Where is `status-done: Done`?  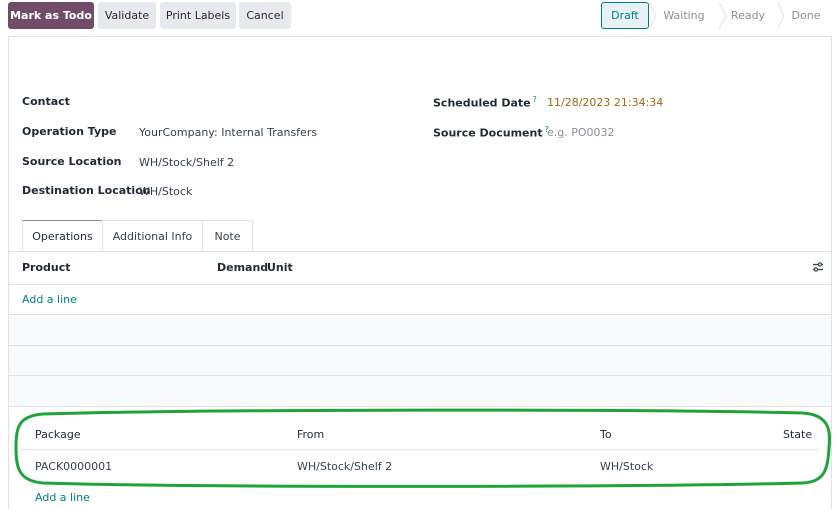
status-done: Done is located at coordinates (806, 15).